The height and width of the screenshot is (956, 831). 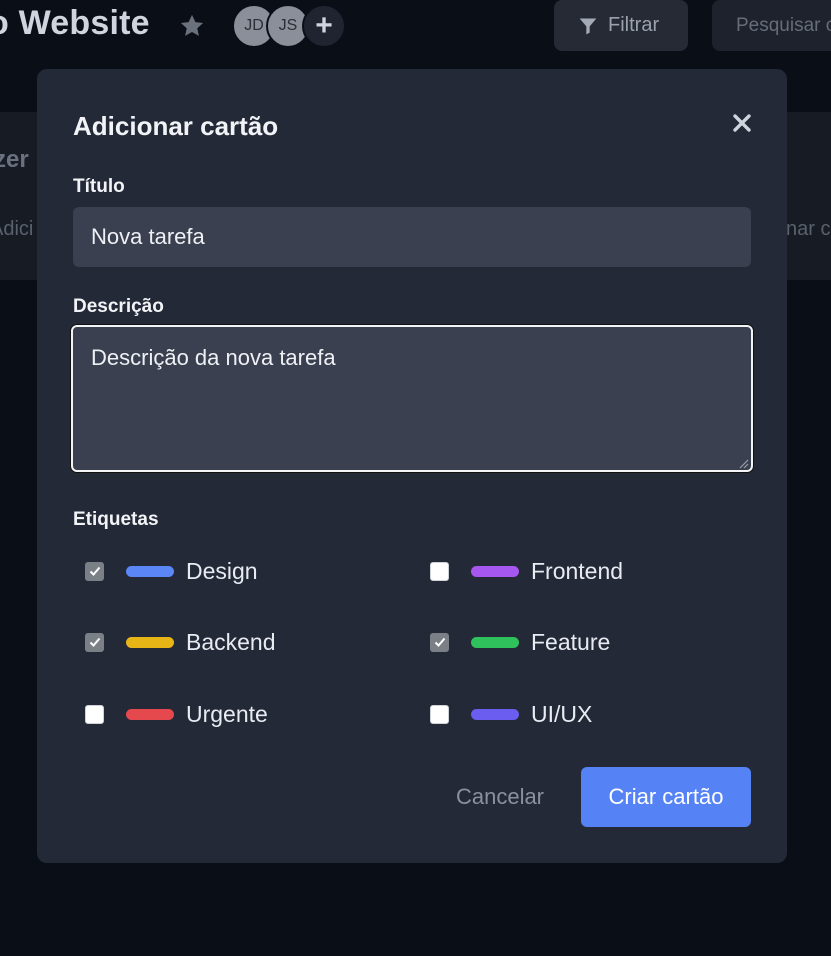 What do you see at coordinates (520, 642) in the screenshot?
I see `tag-feature: Feature` at bounding box center [520, 642].